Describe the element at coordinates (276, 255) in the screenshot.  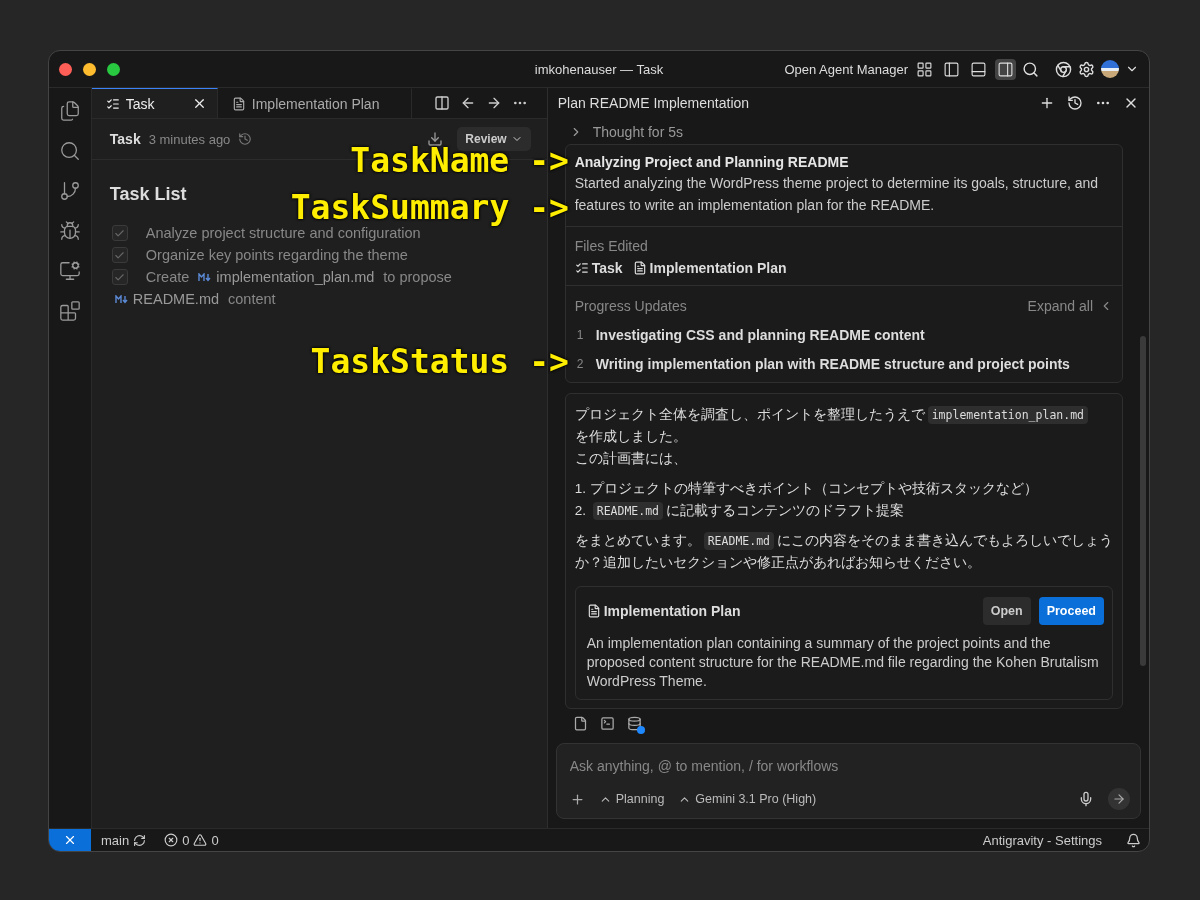
I see `task-item-text: Organize key points regarding the theme` at that location.